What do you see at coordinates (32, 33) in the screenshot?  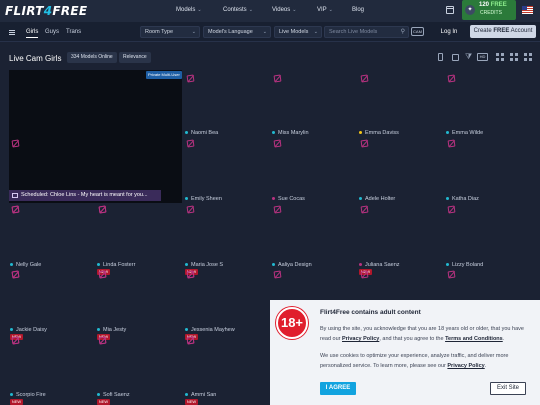 I see `tab-girls: Girls` at bounding box center [32, 33].